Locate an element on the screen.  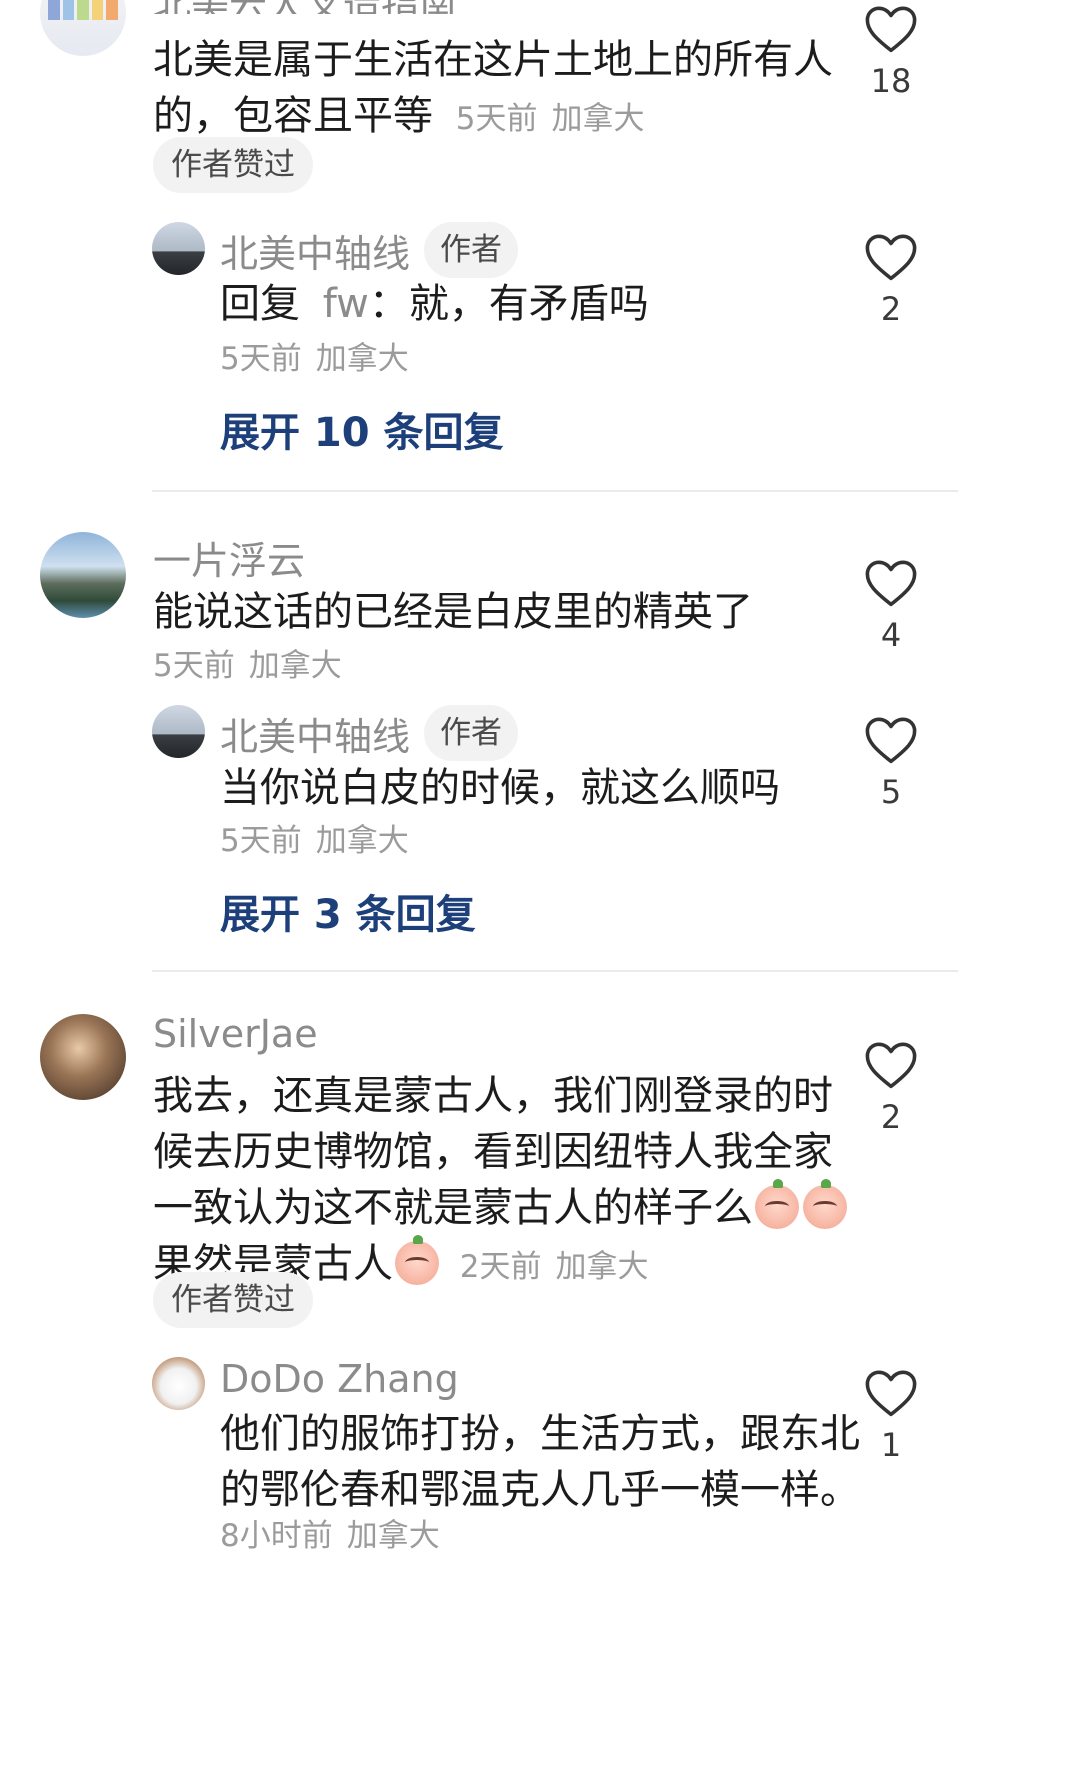
comment-text-line: 我去，还真是蒙古人，我们刚登录的时 is located at coordinates (493, 1096).